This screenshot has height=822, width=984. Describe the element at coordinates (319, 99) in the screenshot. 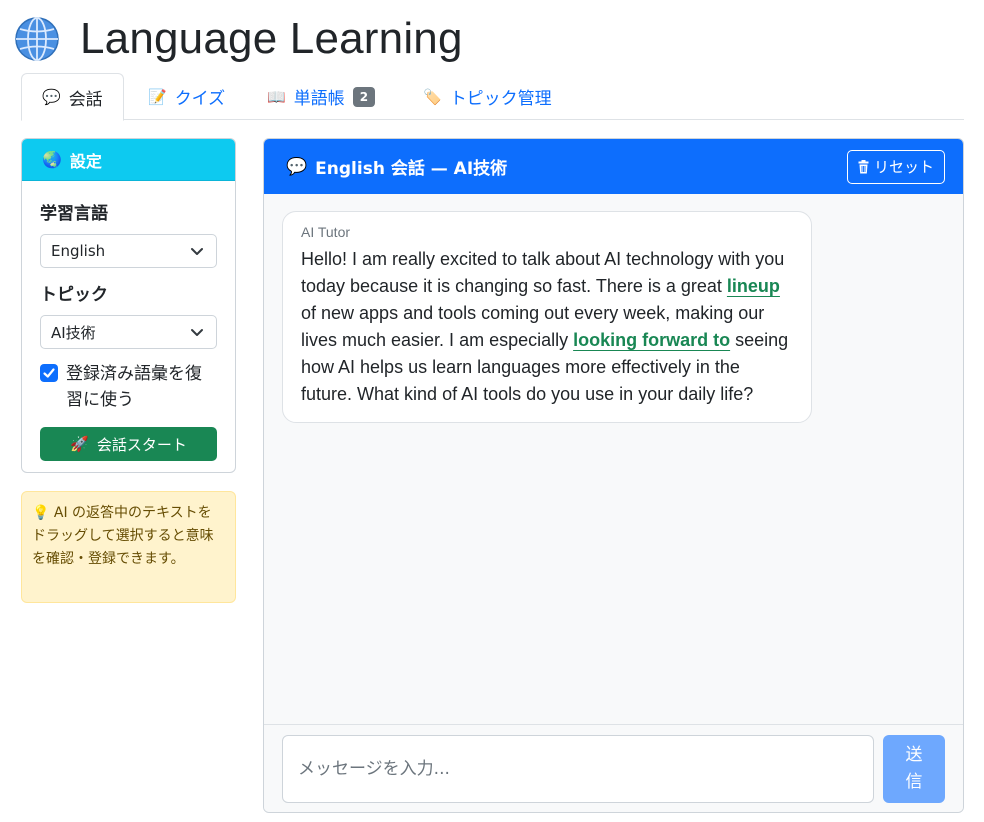

I see `tab-label: 単語帳` at that location.